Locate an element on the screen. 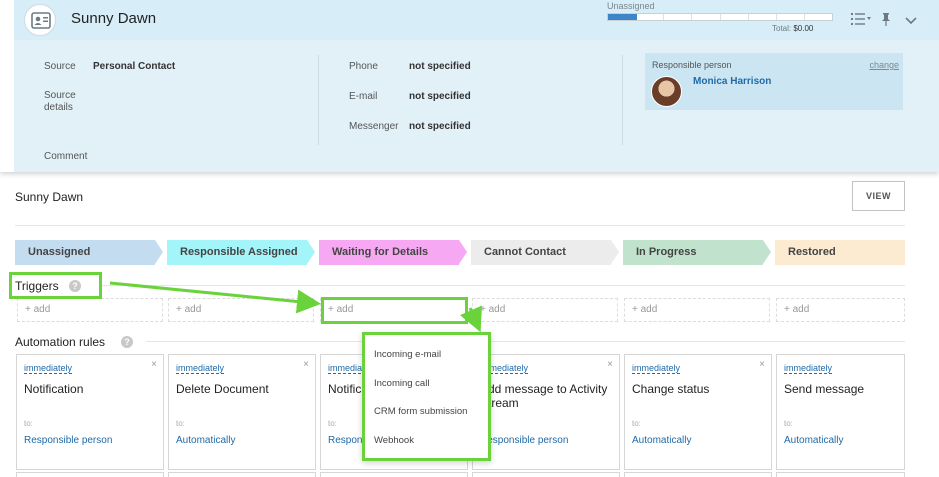  annotation-arrows is located at coordinates (295, 307).